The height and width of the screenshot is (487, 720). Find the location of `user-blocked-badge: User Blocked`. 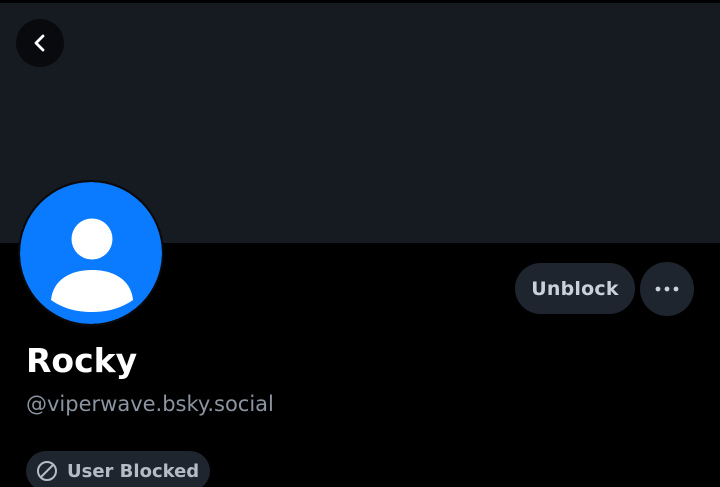

user-blocked-badge: User Blocked is located at coordinates (118, 469).